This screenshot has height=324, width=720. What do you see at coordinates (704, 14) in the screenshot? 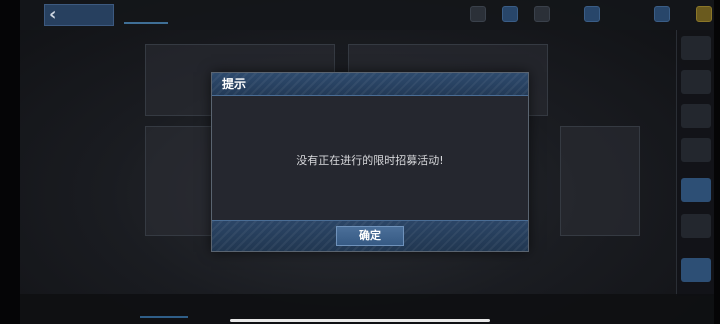
I see `currency-icon` at bounding box center [704, 14].